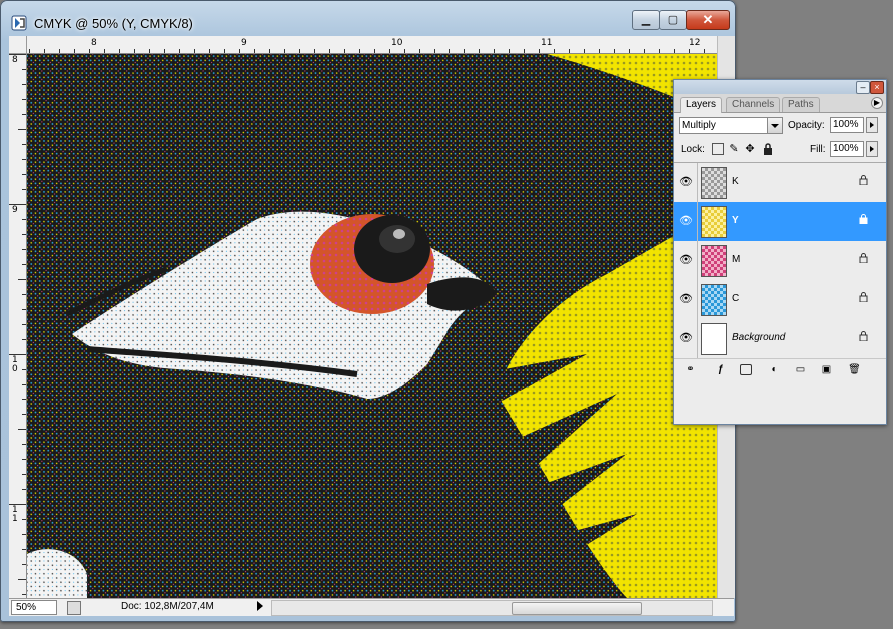 Image resolution: width=893 pixels, height=629 pixels. I want to click on horizontal-ruler: 8 9 10 11 12, so click(372, 45).